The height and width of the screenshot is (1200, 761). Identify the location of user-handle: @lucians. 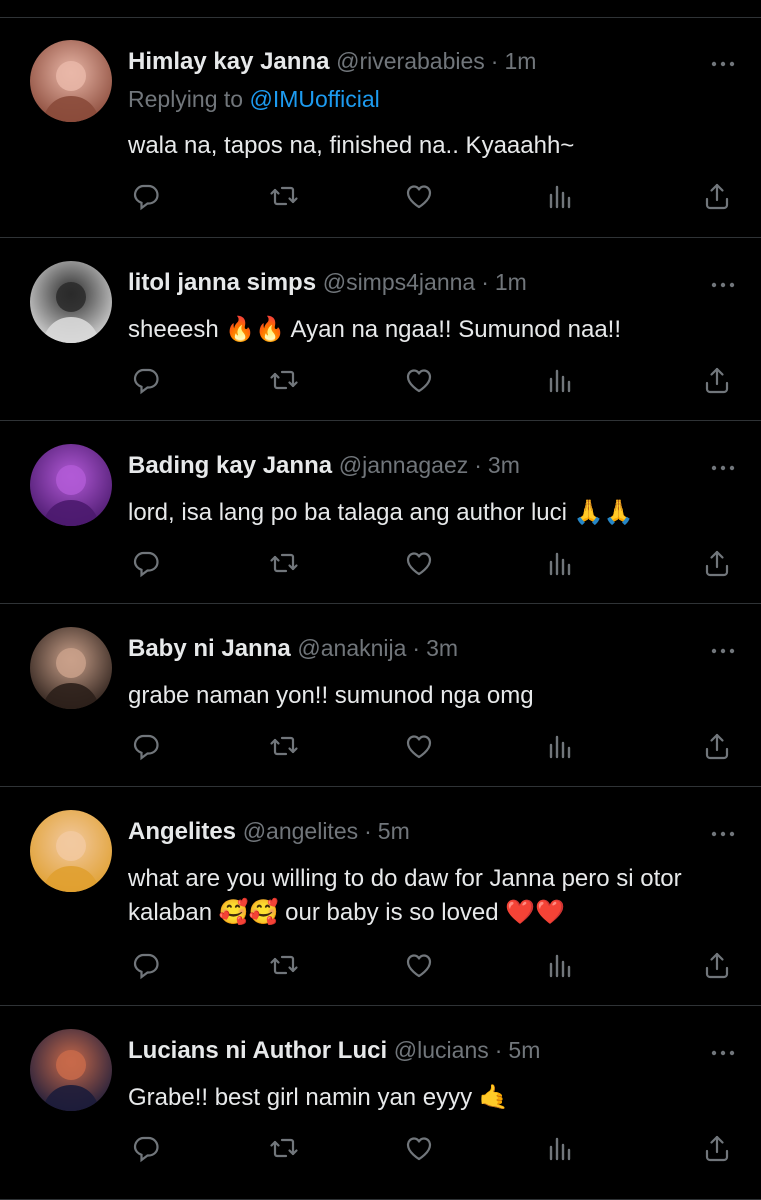
(441, 1050).